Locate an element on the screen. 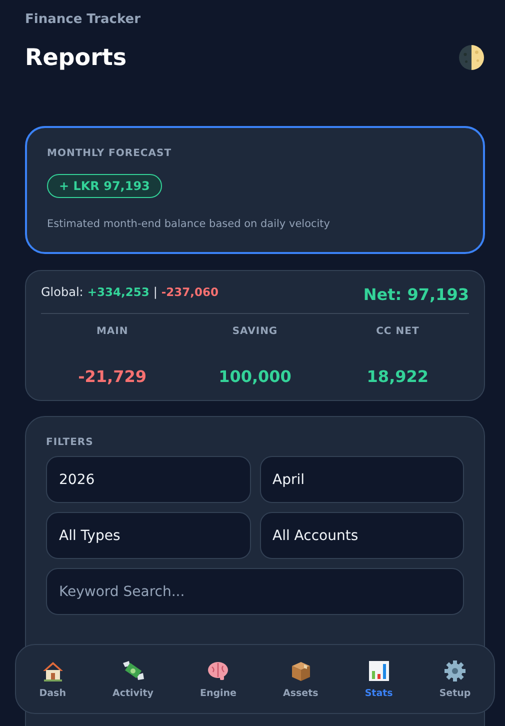 This screenshot has width=505, height=726. nav-tab: Stats is located at coordinates (378, 679).